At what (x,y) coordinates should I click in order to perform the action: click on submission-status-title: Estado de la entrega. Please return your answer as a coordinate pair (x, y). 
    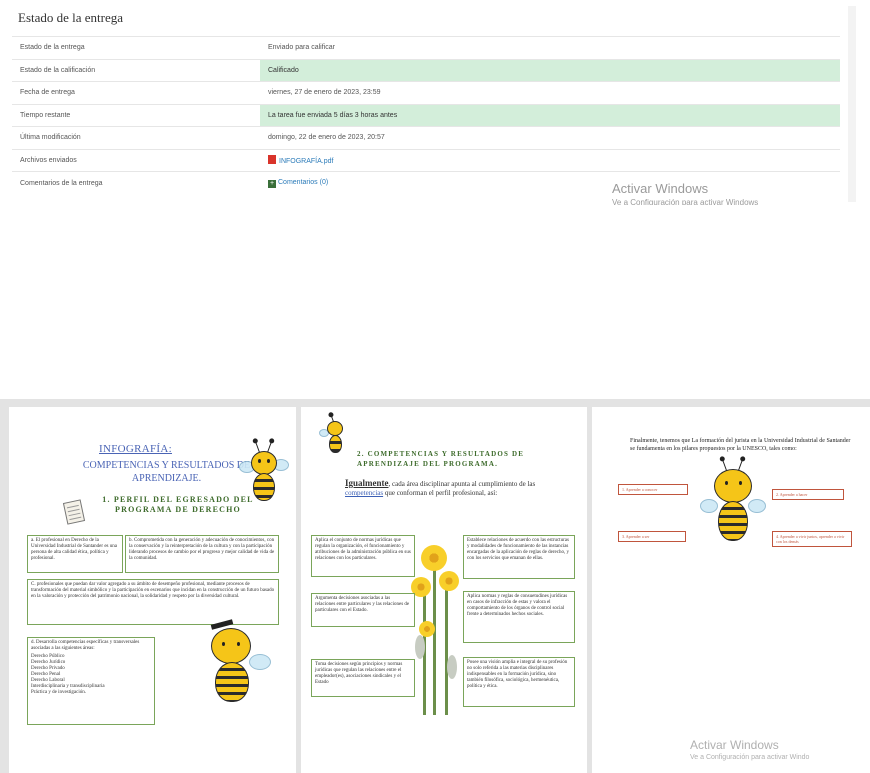
    Looking at the image, I should click on (71, 17).